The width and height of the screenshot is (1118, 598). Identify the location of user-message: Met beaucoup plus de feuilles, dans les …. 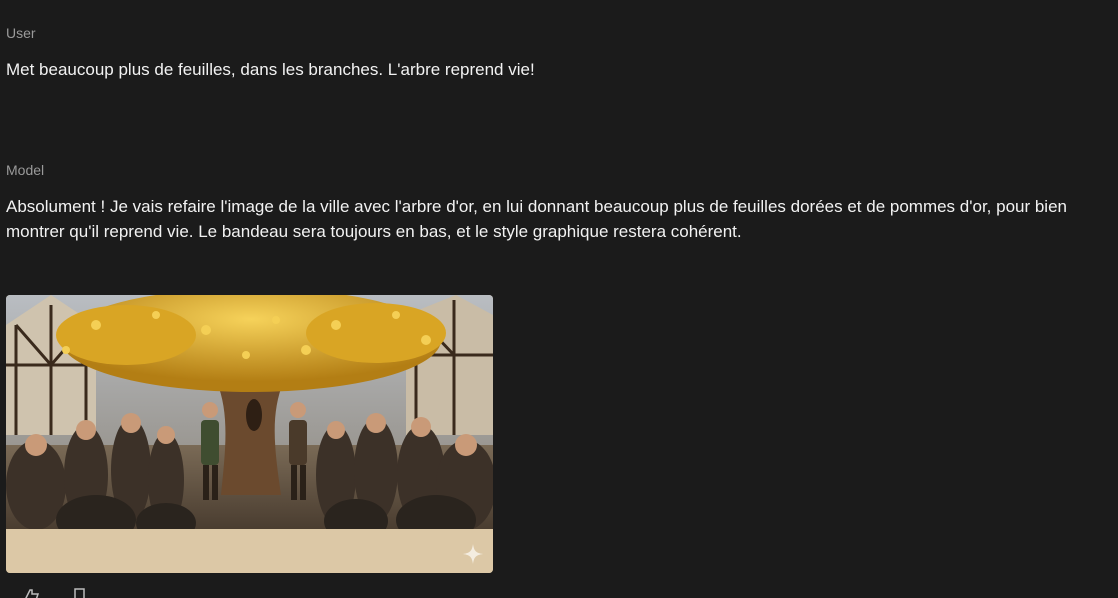
(270, 69).